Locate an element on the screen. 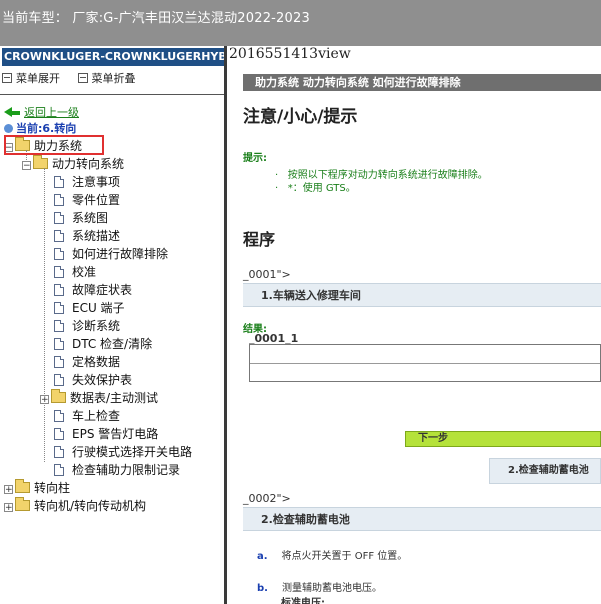 The height and width of the screenshot is (604, 601). result-table is located at coordinates (425, 363).